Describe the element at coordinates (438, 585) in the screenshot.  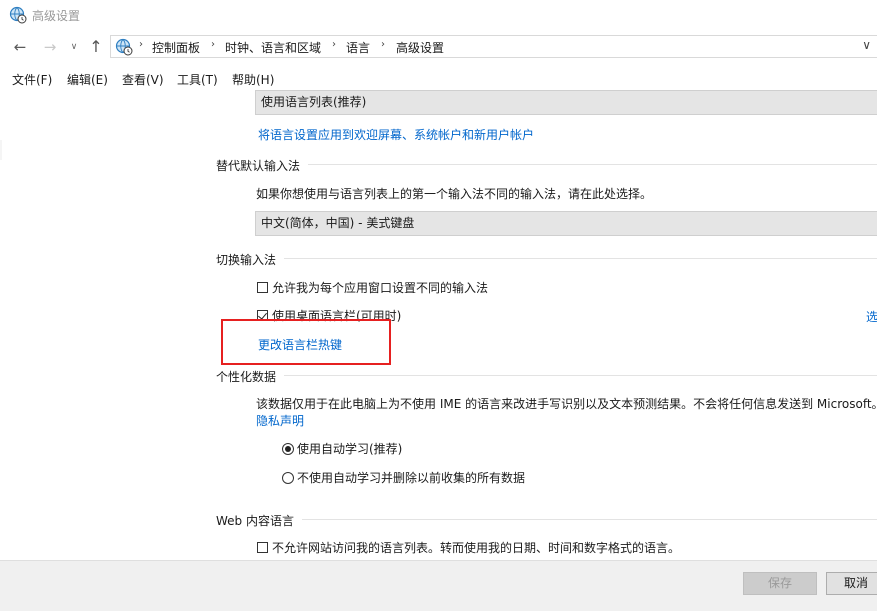
I see `button-bar: 保存 取消` at that location.